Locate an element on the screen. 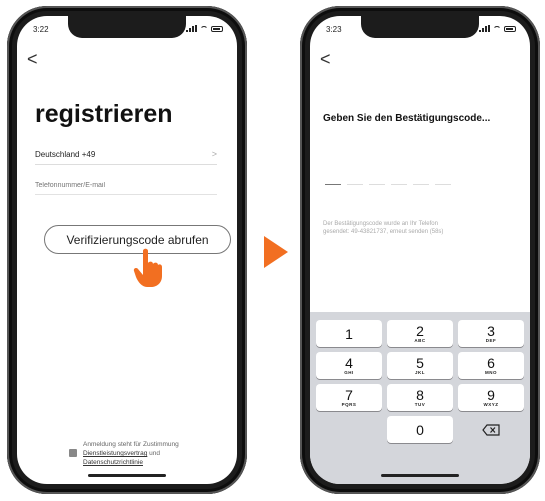 Image resolution: width=545 pixels, height=501 pixels. status-time: 3:22 is located at coordinates (41, 29).